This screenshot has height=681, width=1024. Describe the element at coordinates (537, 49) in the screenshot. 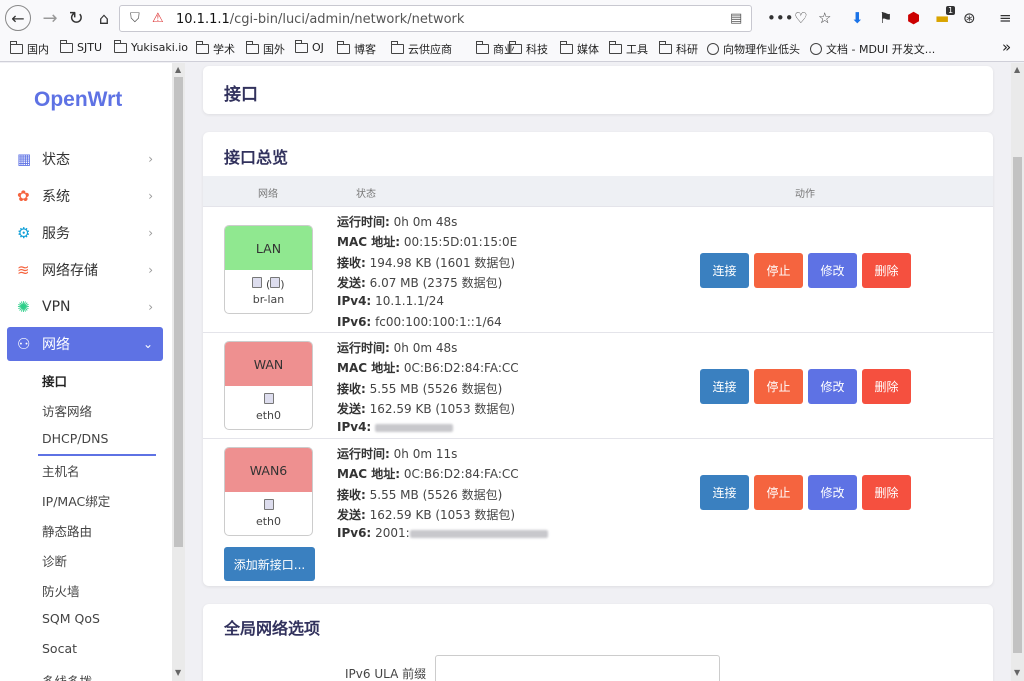

I see `bookmark-label: 科技` at that location.